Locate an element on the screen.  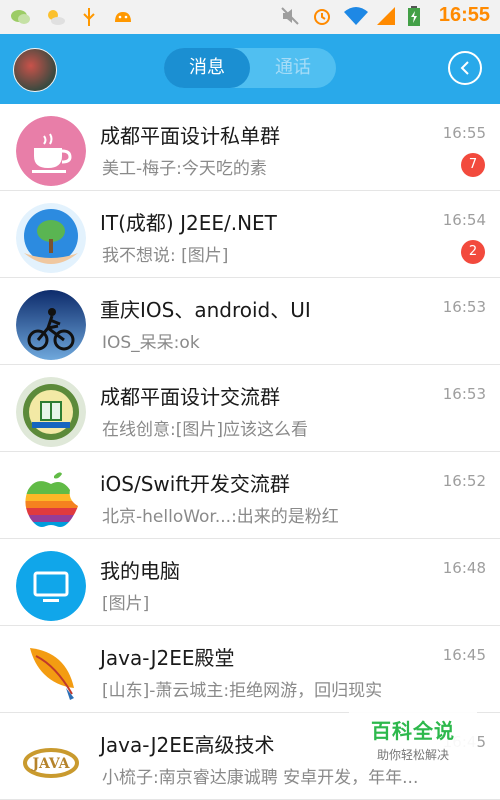
unread-badge: 2 is located at coordinates (473, 252).